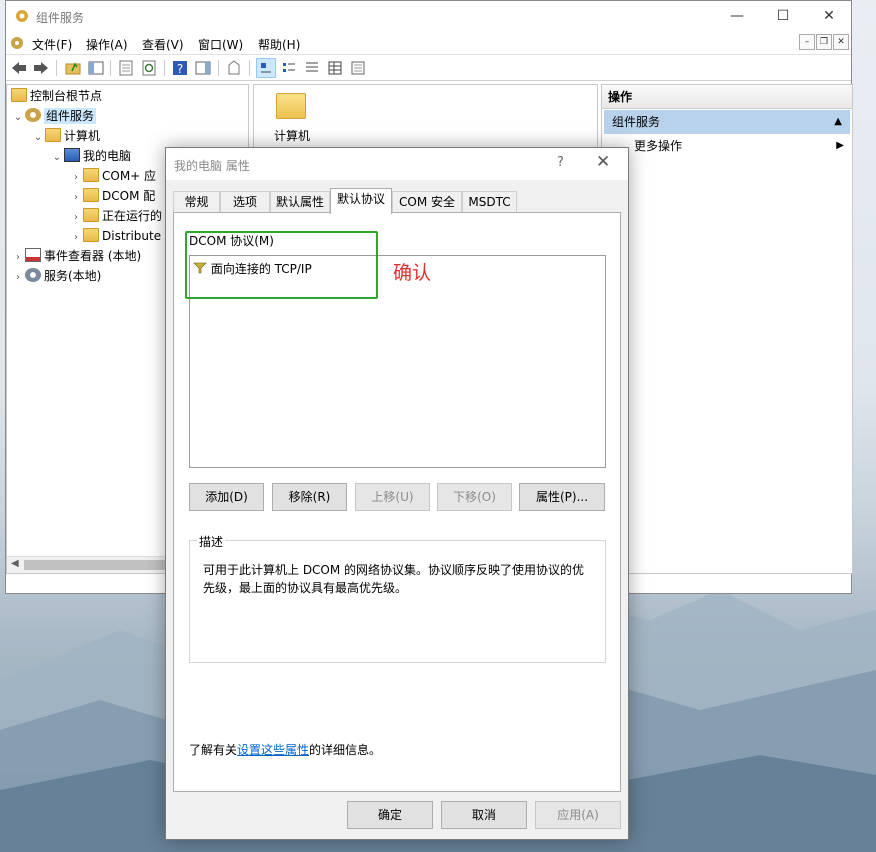 The image size is (876, 852). Describe the element at coordinates (203, 68) in the screenshot. I see `action-pane-icon` at that location.